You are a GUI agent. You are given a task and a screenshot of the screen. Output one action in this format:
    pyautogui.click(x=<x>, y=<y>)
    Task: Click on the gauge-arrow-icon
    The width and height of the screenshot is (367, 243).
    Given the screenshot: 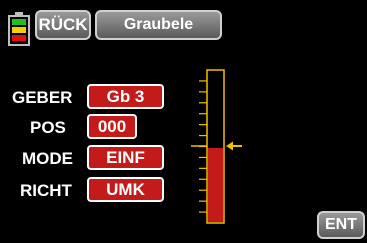 What is the action you would take?
    pyautogui.click(x=234, y=146)
    